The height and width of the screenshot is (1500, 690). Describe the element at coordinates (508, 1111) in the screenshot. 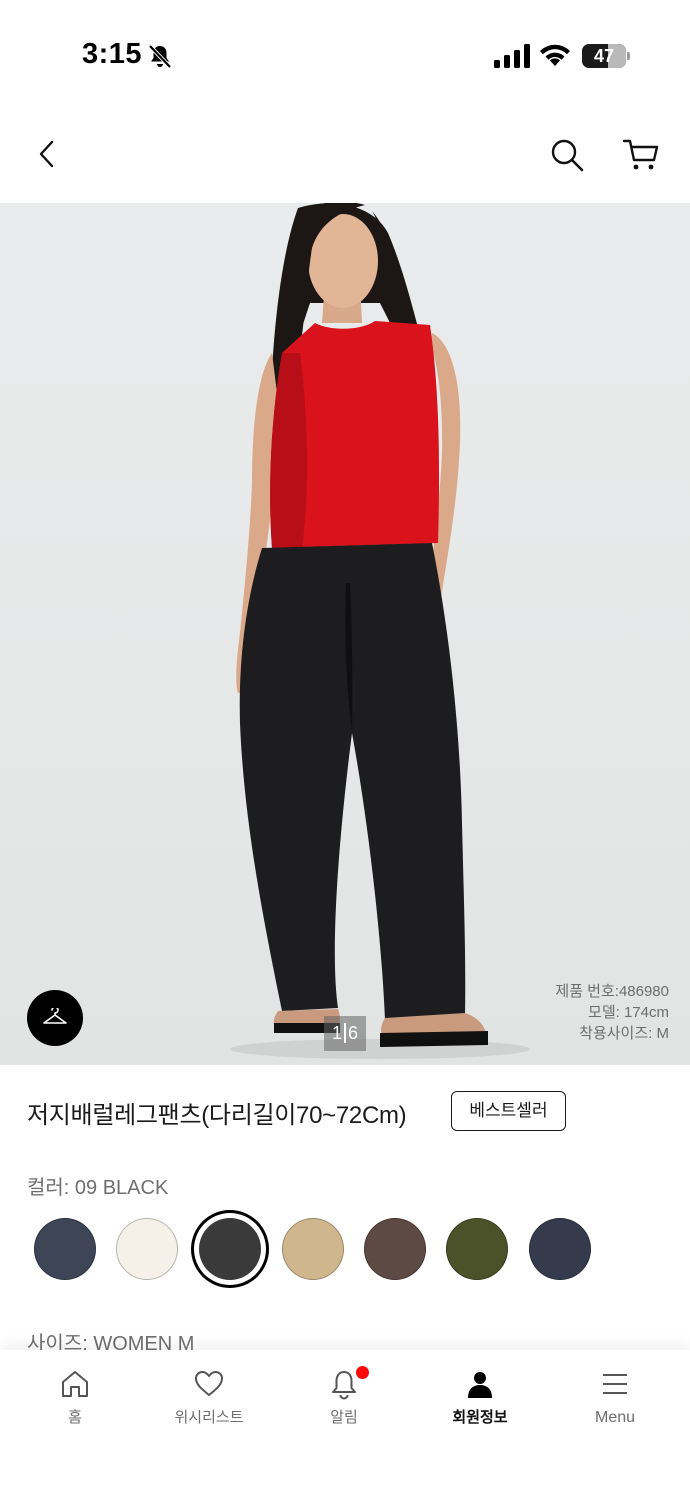

I see `bestseller-badge: 베스트셀러` at that location.